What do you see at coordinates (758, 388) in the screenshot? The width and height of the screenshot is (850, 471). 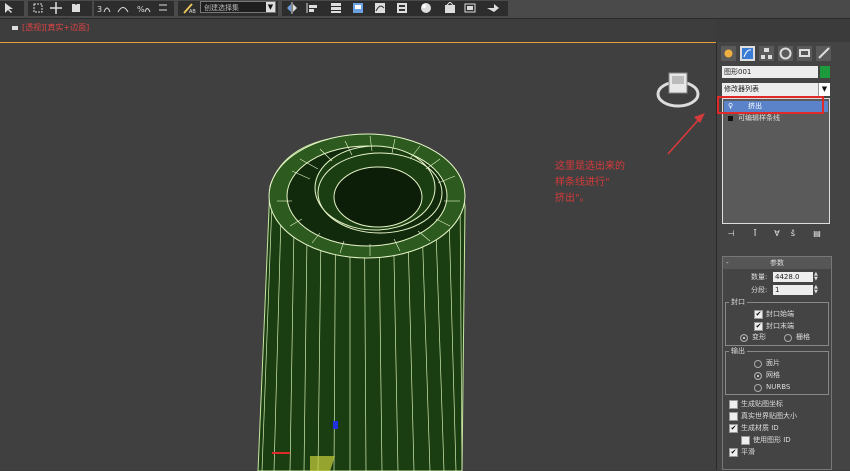 I see `nurbs-radio` at bounding box center [758, 388].